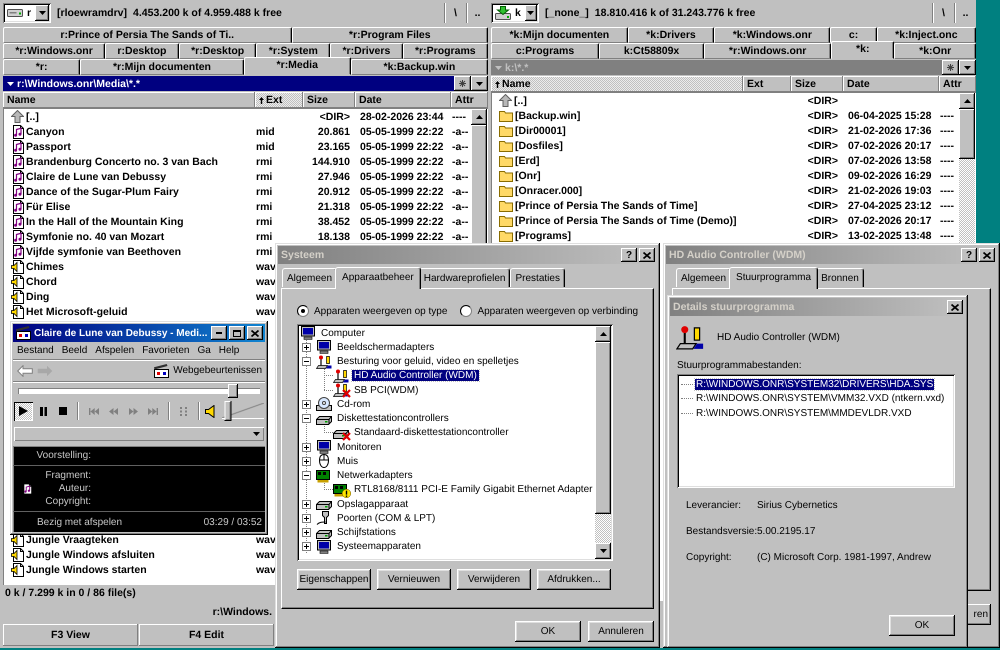 This screenshot has height=650, width=1000. What do you see at coordinates (70, 635) in the screenshot?
I see `function-key-button: F3 View` at bounding box center [70, 635].